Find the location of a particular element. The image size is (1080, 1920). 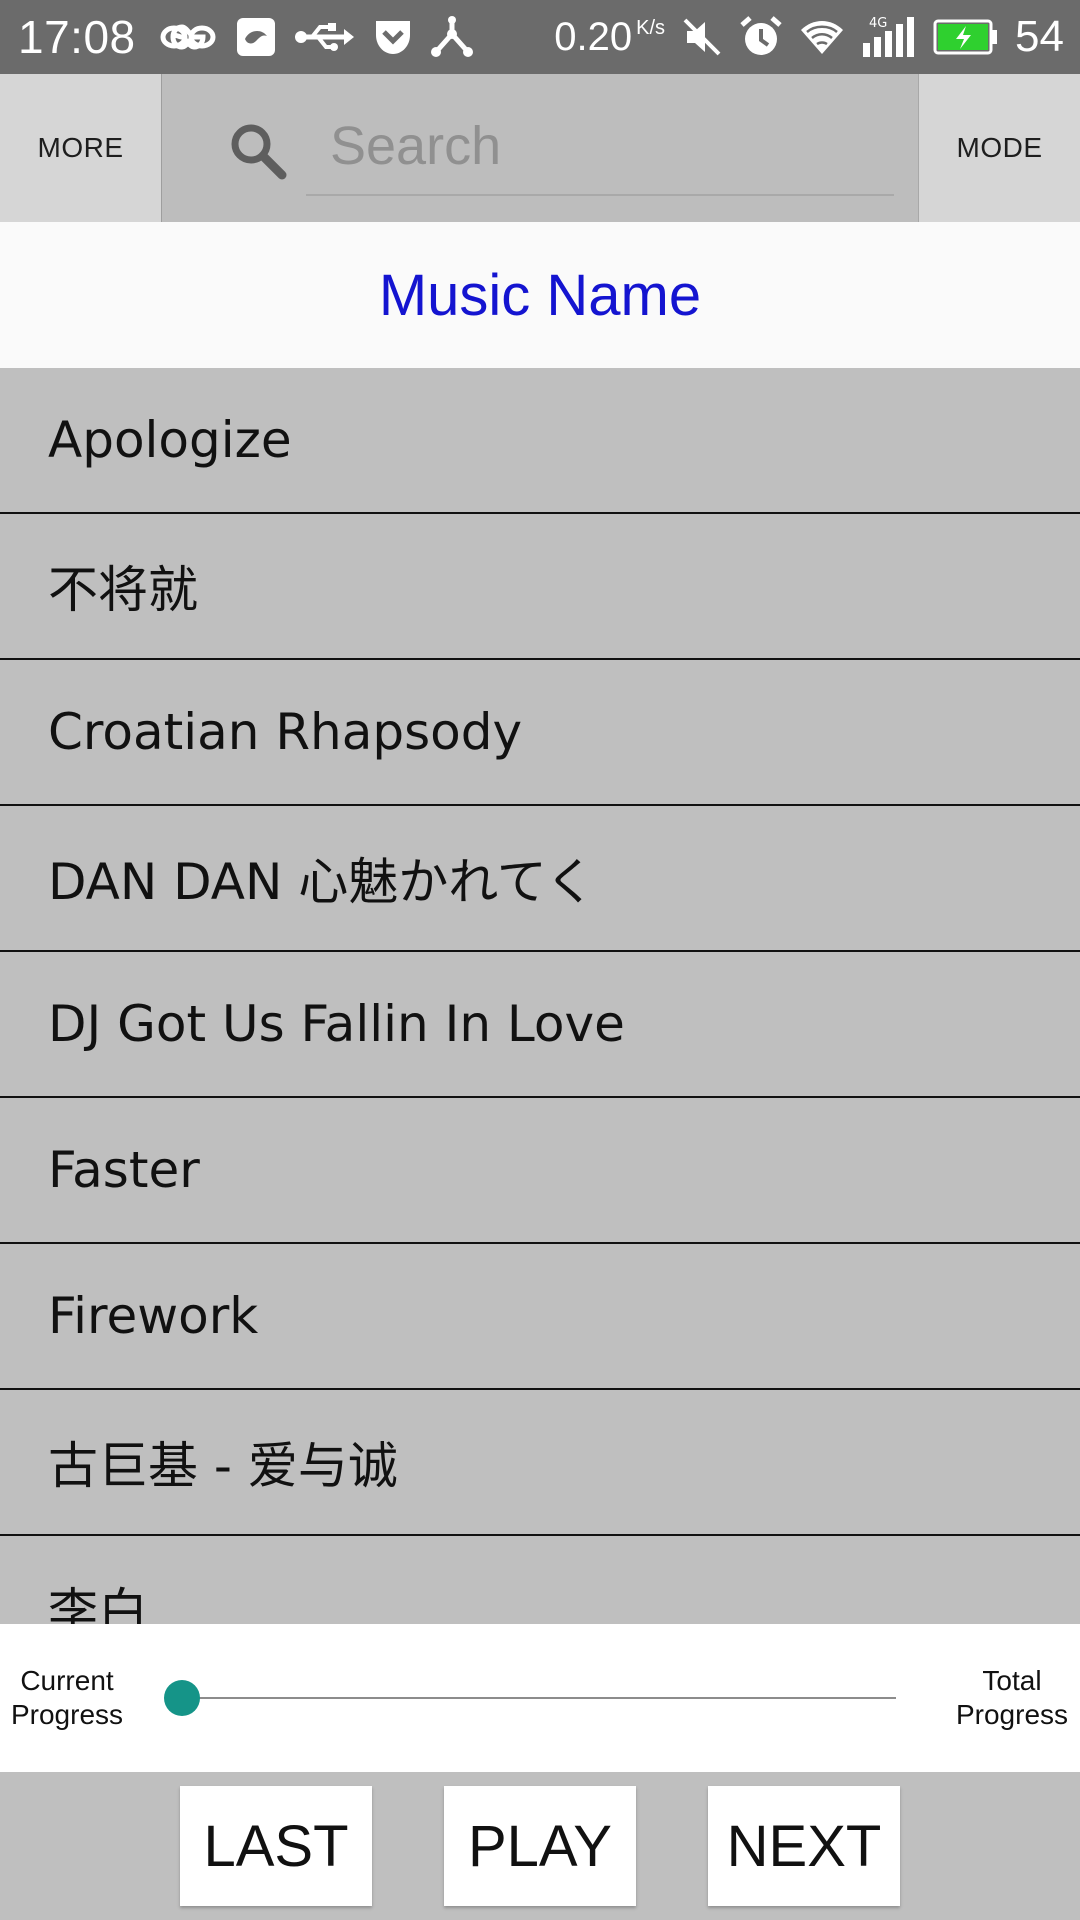

search-field is located at coordinates (600, 147).